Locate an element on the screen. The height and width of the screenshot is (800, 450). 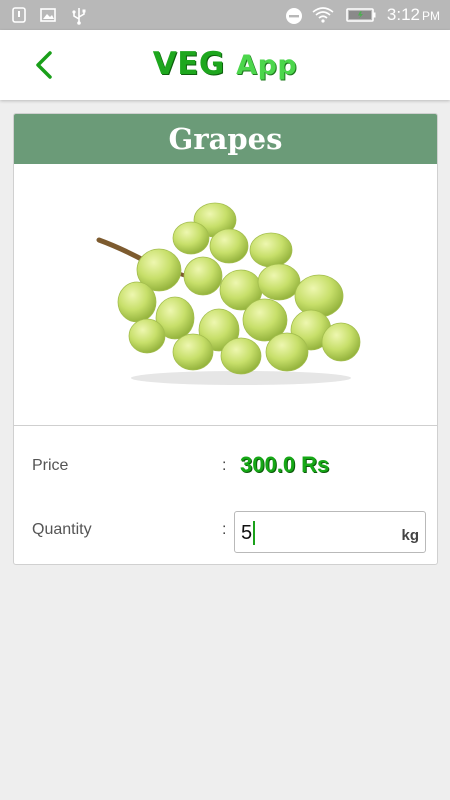
status-time: 3:12 PM is located at coordinates (413, 15).